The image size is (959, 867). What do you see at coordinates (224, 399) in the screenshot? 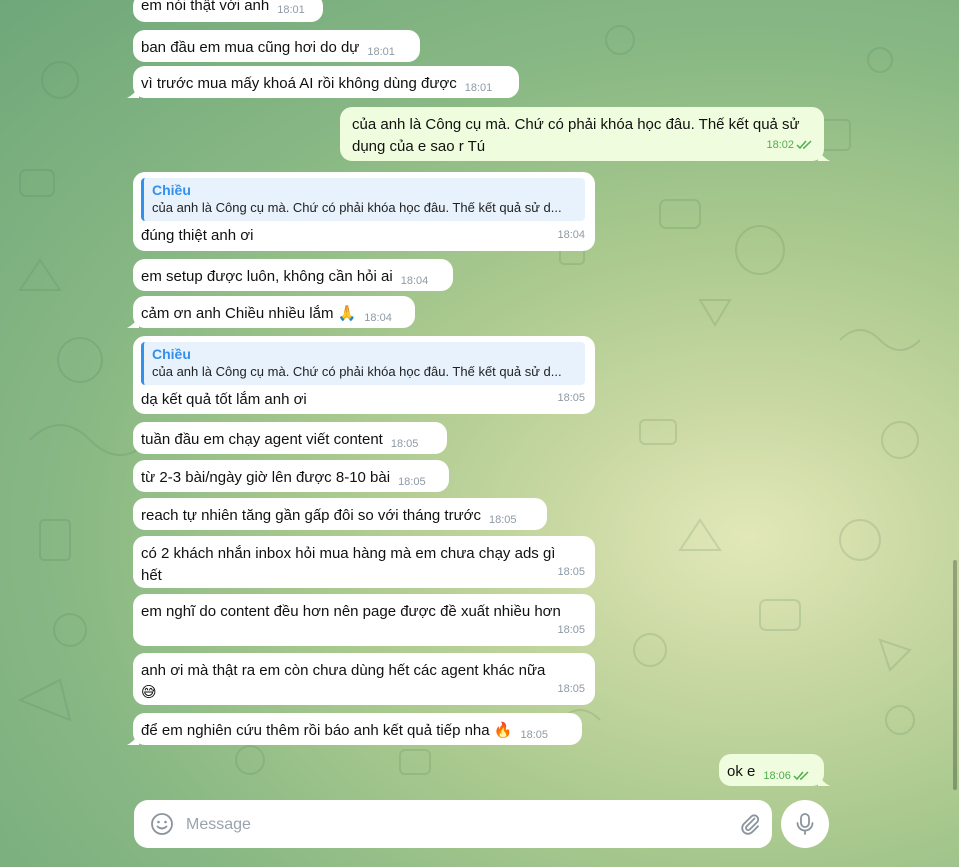
I see `message-text: dạ kết quả tốt lắm anh ơi` at bounding box center [224, 399].